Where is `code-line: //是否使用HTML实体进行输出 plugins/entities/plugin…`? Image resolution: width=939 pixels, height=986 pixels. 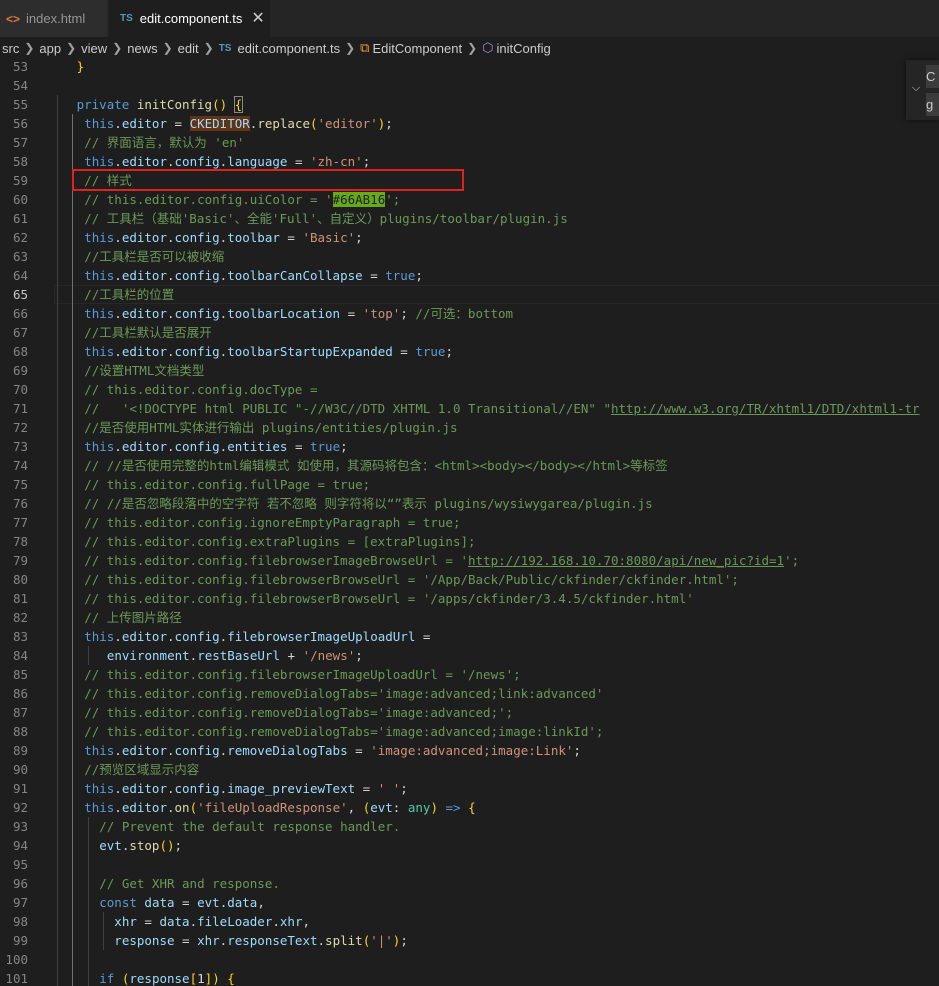
code-line: //是否使用HTML实体进行输出 plugins/entities/plugin… is located at coordinates (255, 427).